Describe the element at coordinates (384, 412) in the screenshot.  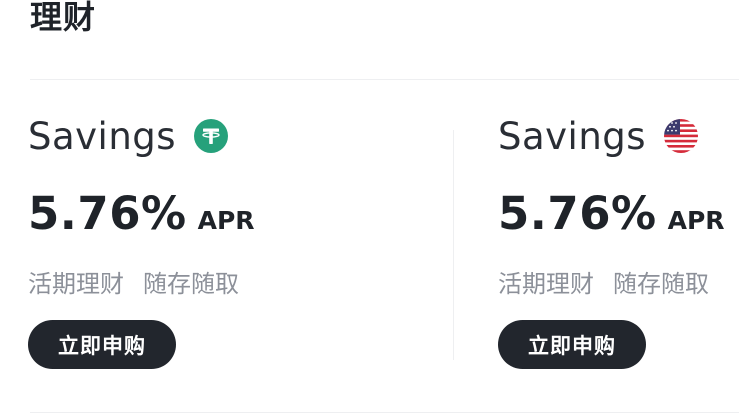
I see `bottom-divider` at that location.